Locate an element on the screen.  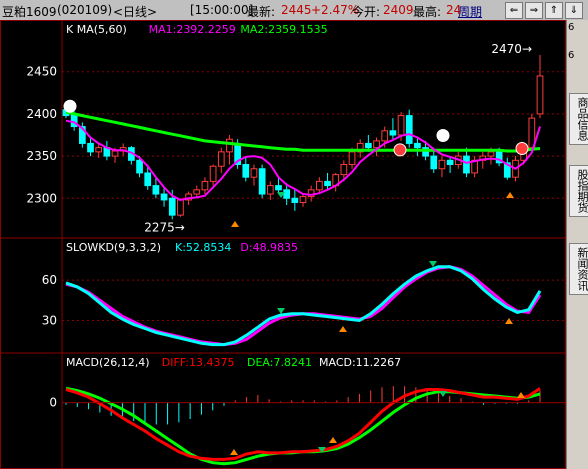
high-price-label: 2470→ is located at coordinates (511, 49).